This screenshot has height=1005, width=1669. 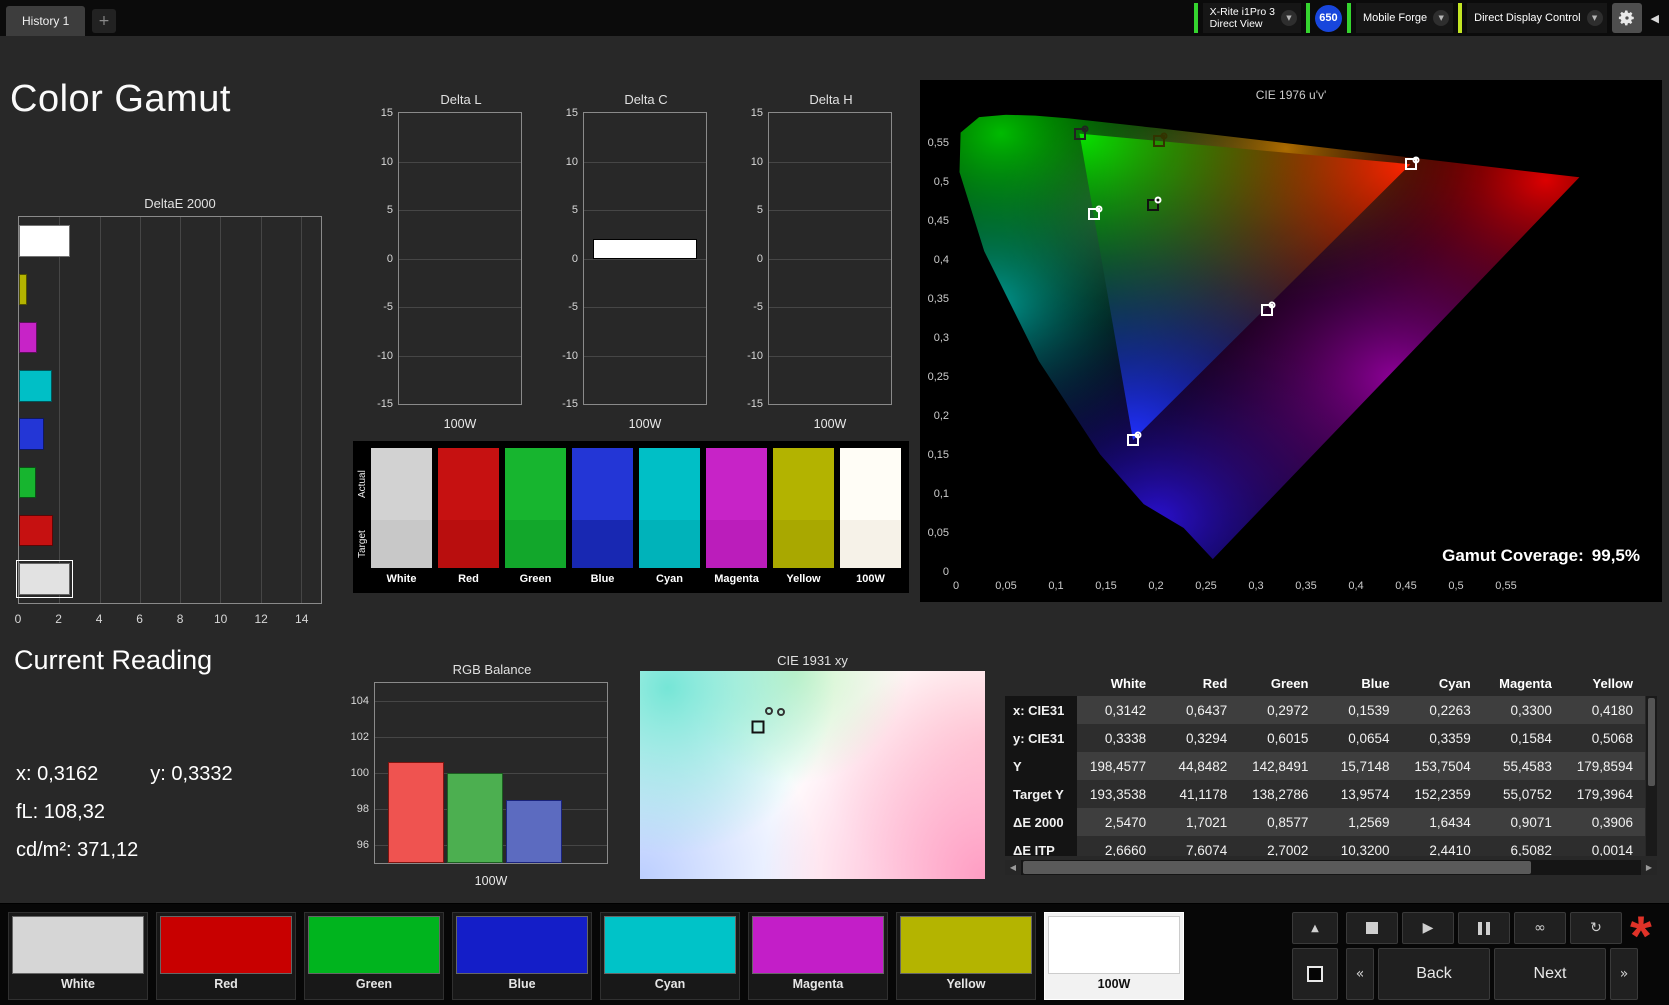 What do you see at coordinates (1118, 846) in the screenshot?
I see `table-cell: 2,6660` at bounding box center [1118, 846].